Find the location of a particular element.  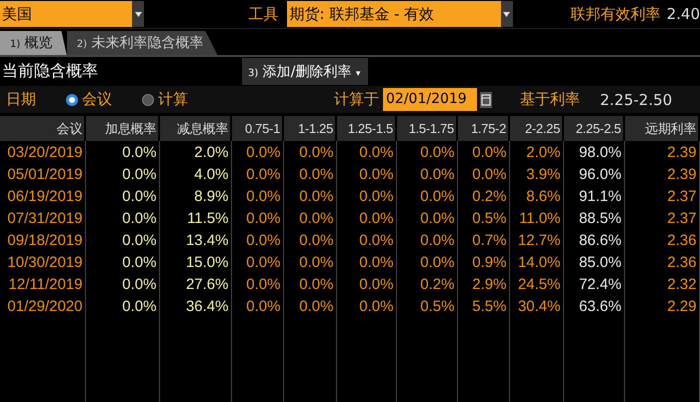

tab: 1) 概览 is located at coordinates (33, 43).